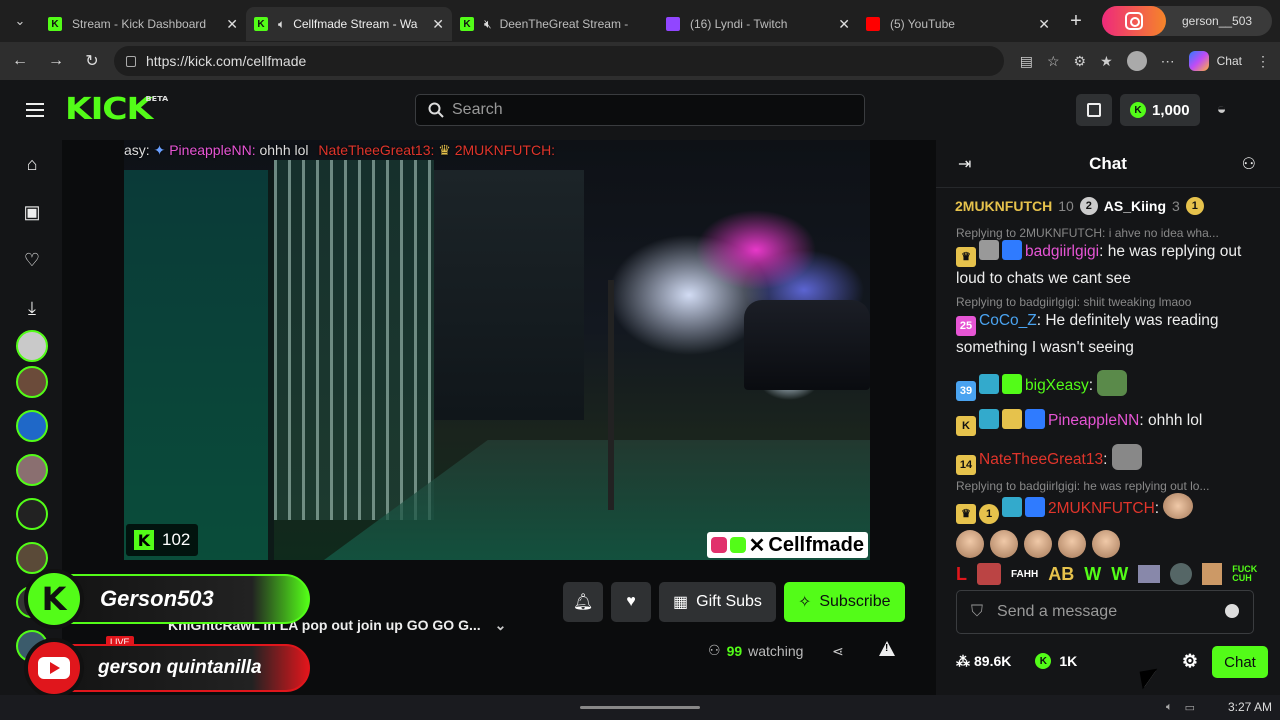  Describe the element at coordinates (1250, 707) in the screenshot. I see `clock: 3:27 AM` at that location.